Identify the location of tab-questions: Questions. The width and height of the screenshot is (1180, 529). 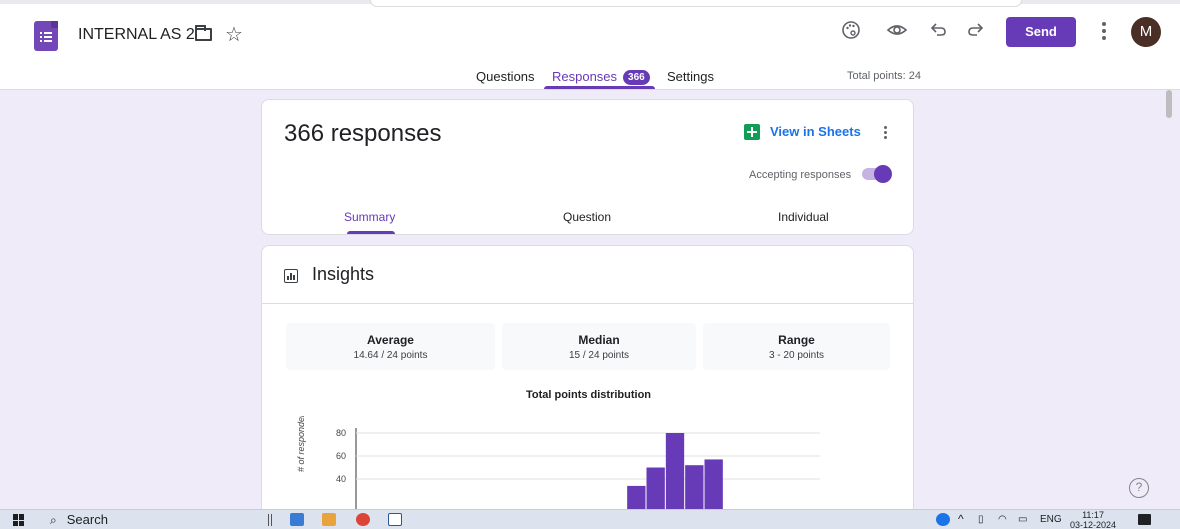
(505, 76).